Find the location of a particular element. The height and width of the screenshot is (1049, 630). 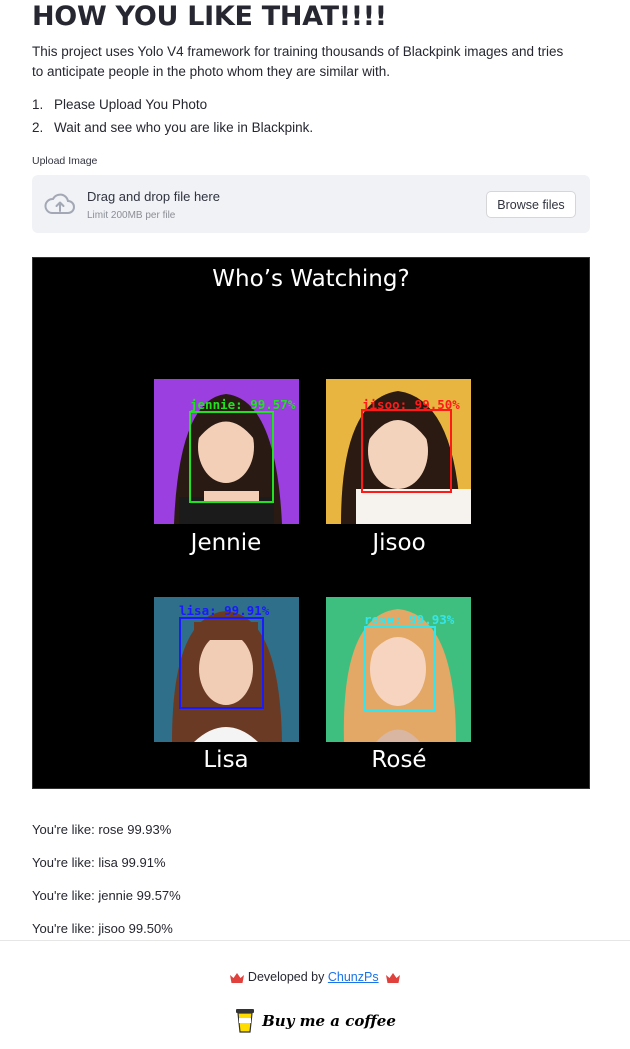

footer: Developed by ChunzPs is located at coordinates (315, 977).